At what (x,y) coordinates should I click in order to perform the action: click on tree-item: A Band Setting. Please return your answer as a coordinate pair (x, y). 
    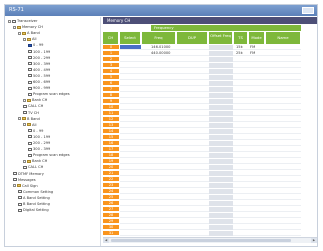
    Looking at the image, I should click on (34, 198).